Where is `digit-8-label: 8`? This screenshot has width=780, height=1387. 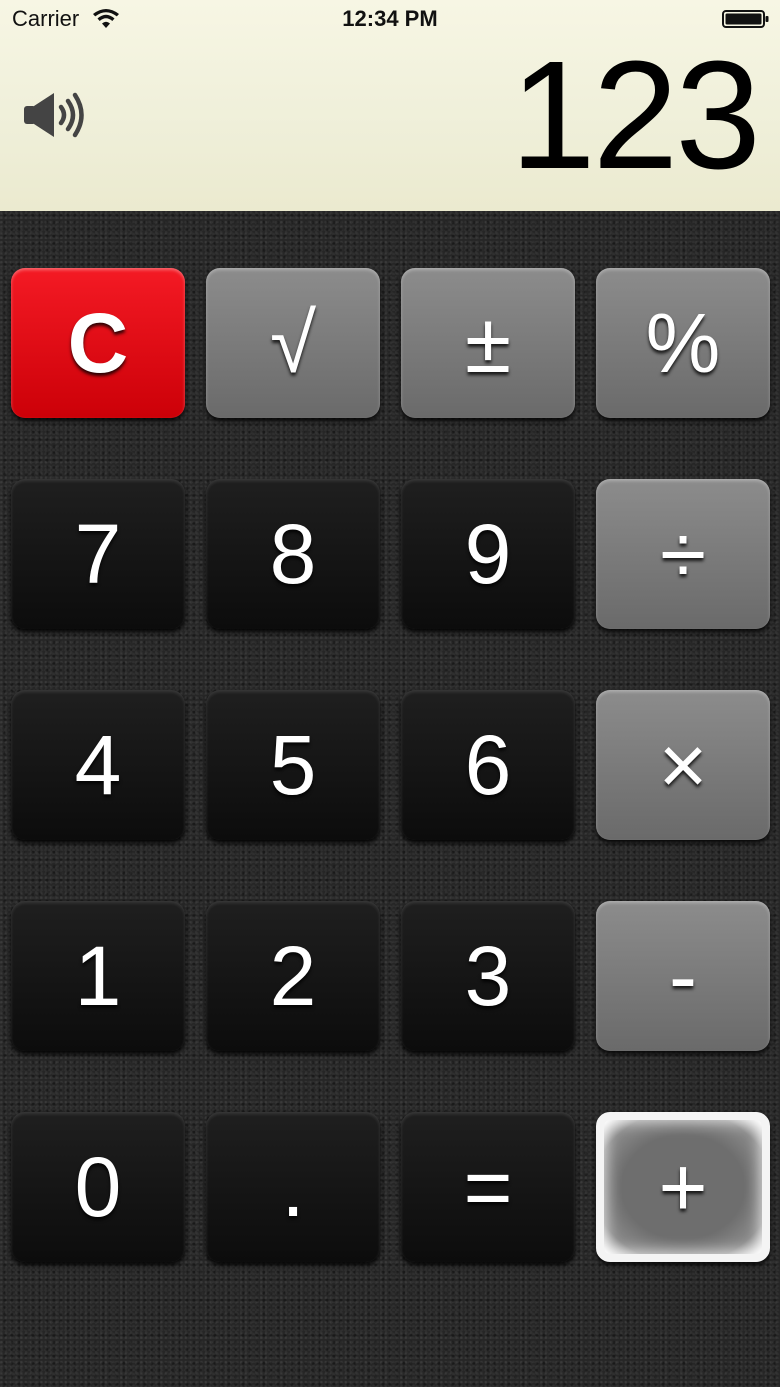
digit-8-label: 8 is located at coordinates (293, 554).